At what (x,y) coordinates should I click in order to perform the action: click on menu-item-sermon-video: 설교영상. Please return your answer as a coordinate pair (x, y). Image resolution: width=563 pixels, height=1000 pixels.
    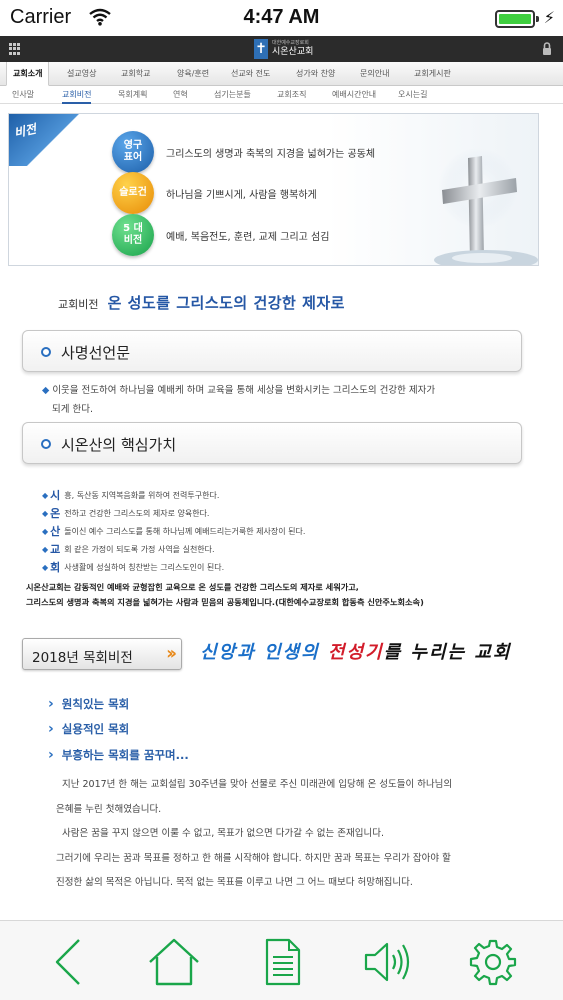
    Looking at the image, I should click on (81, 73).